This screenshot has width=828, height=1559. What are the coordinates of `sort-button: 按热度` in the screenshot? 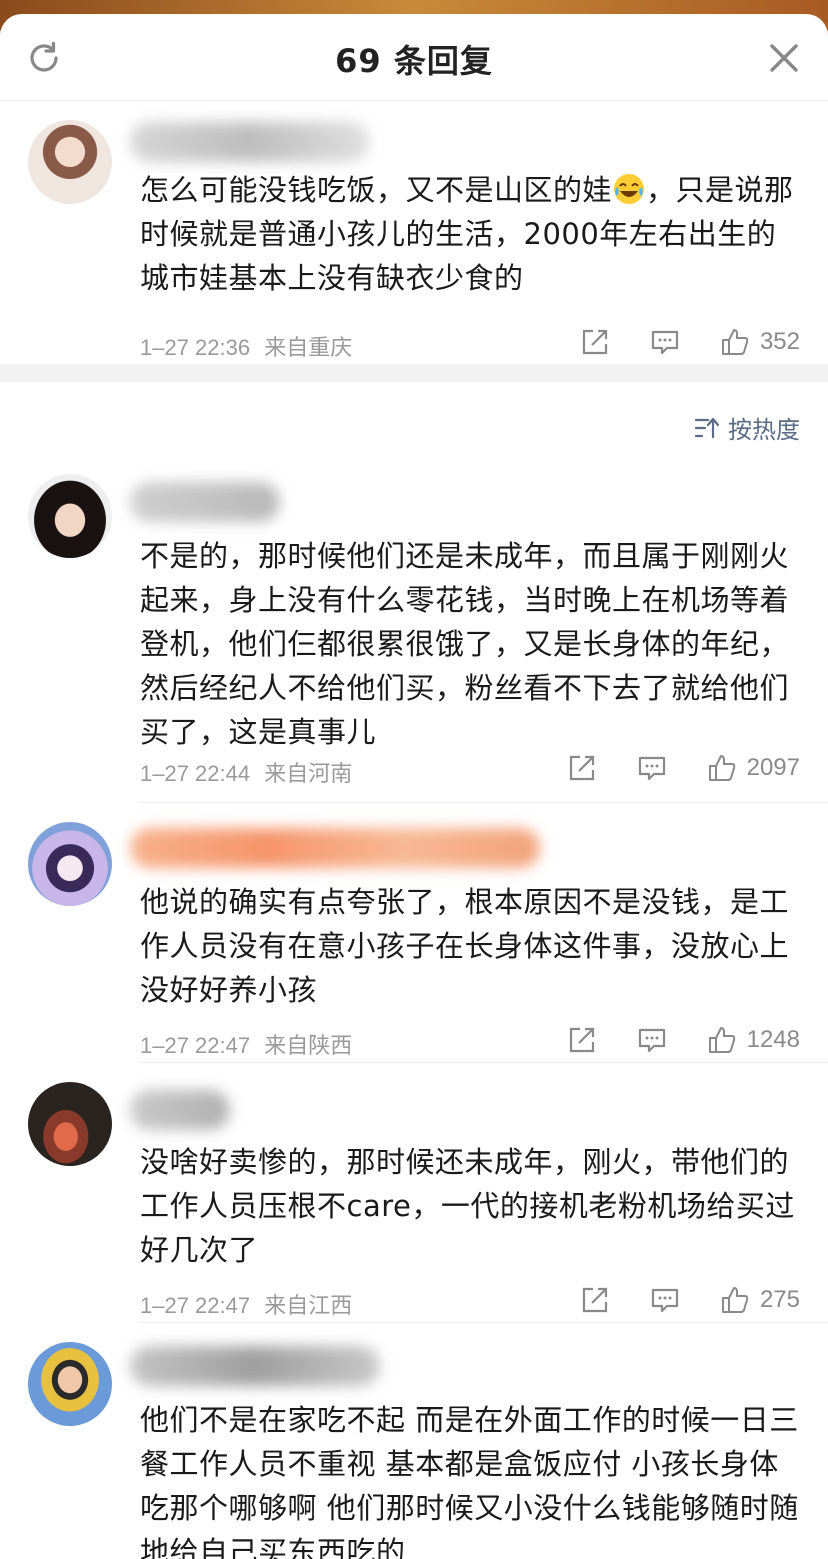 It's located at (747, 427).